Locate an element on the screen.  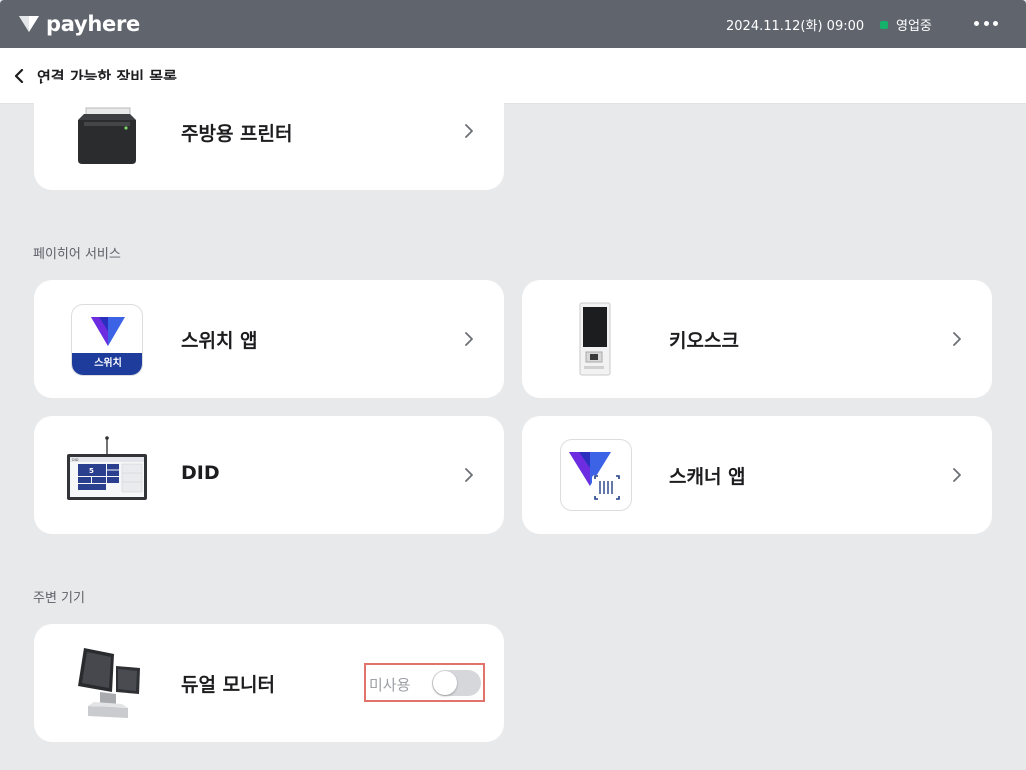
printer-icon is located at coordinates (107, 135).